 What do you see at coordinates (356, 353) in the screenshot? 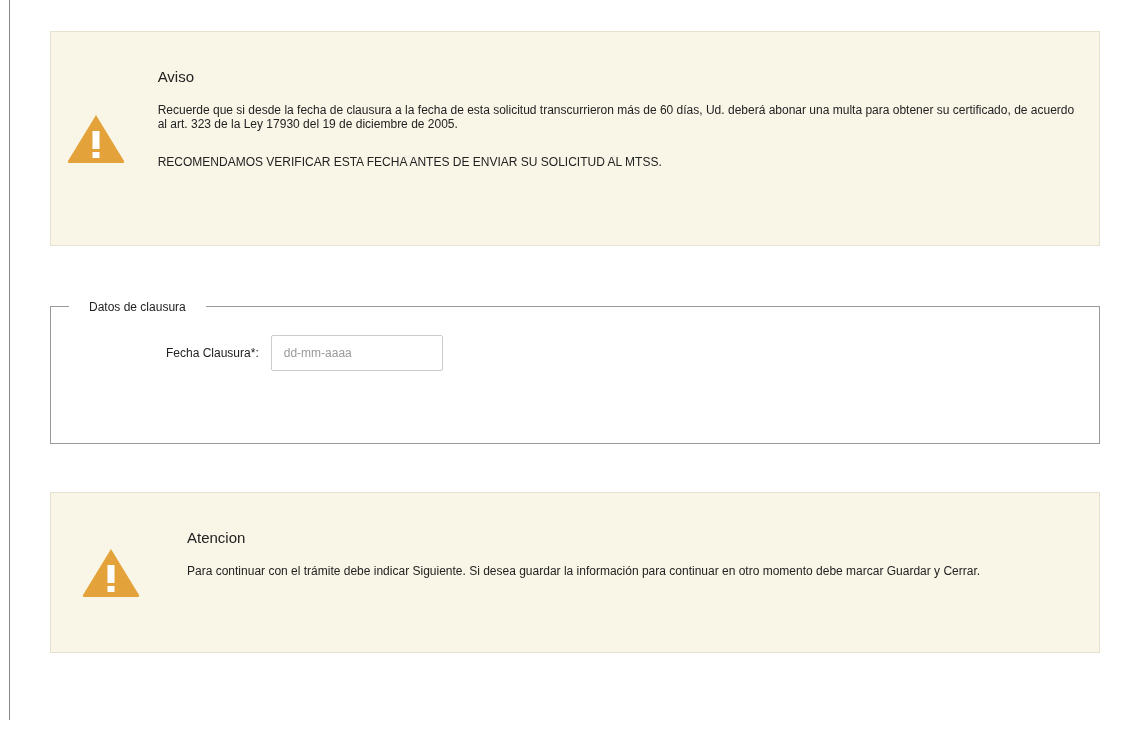
I see `date-input-field: dd-mm-aaaa` at bounding box center [356, 353].